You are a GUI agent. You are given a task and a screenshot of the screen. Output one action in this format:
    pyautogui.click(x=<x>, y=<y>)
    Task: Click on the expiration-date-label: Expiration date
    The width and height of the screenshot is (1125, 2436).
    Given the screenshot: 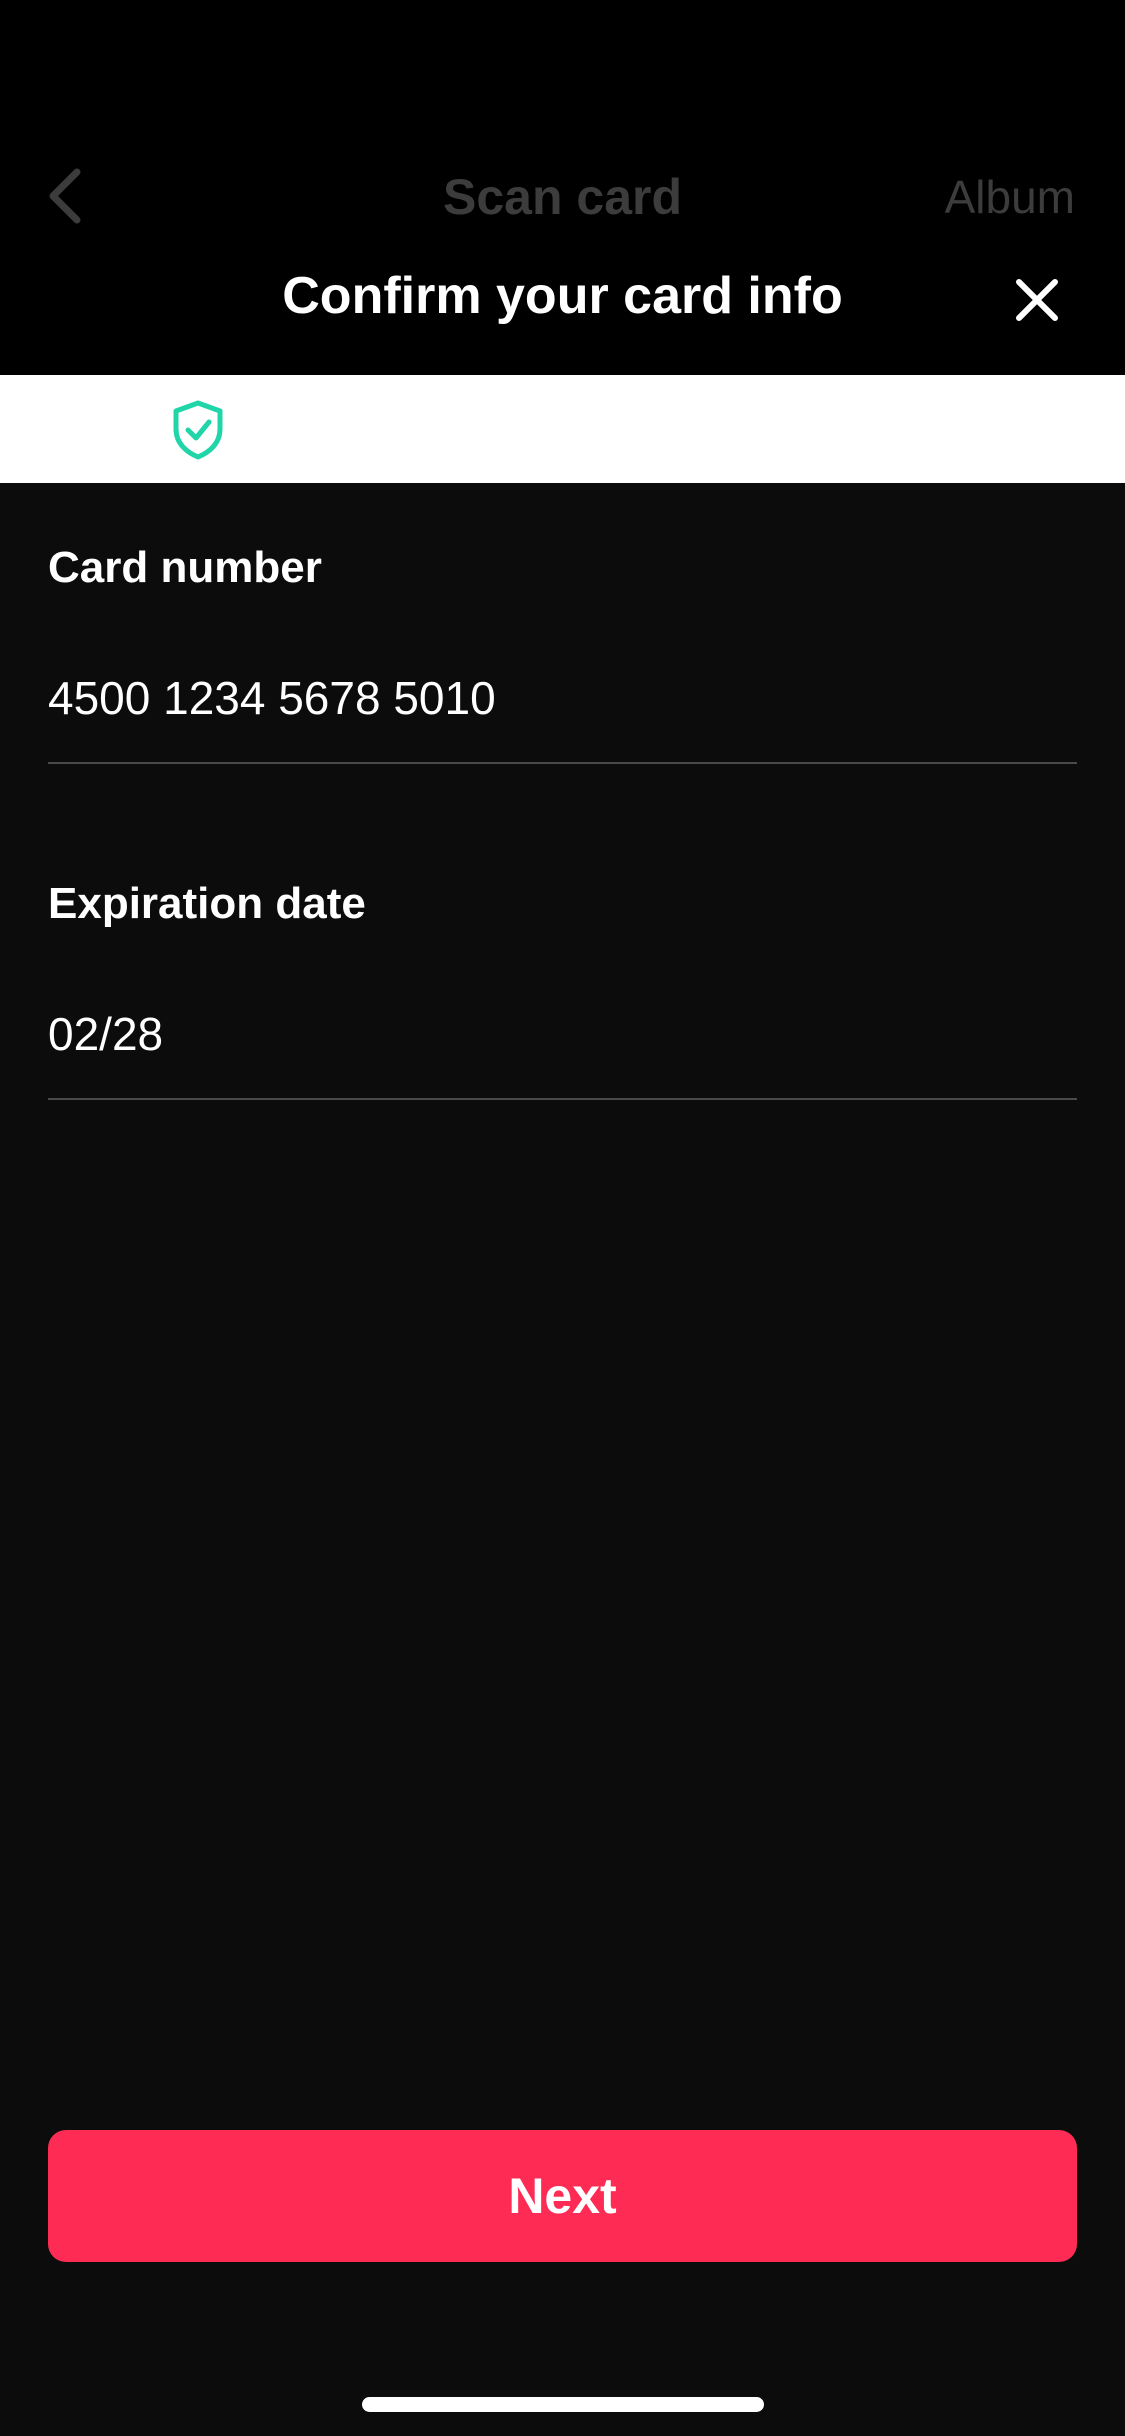 What is the action you would take?
    pyautogui.click(x=207, y=903)
    